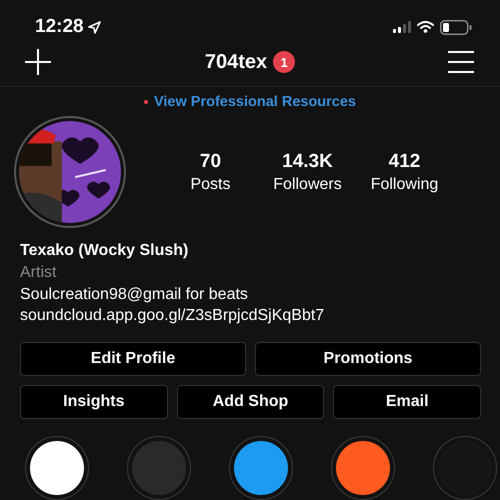 The image size is (500, 500). Describe the element at coordinates (210, 185) in the screenshot. I see `stat-label: Posts` at that location.